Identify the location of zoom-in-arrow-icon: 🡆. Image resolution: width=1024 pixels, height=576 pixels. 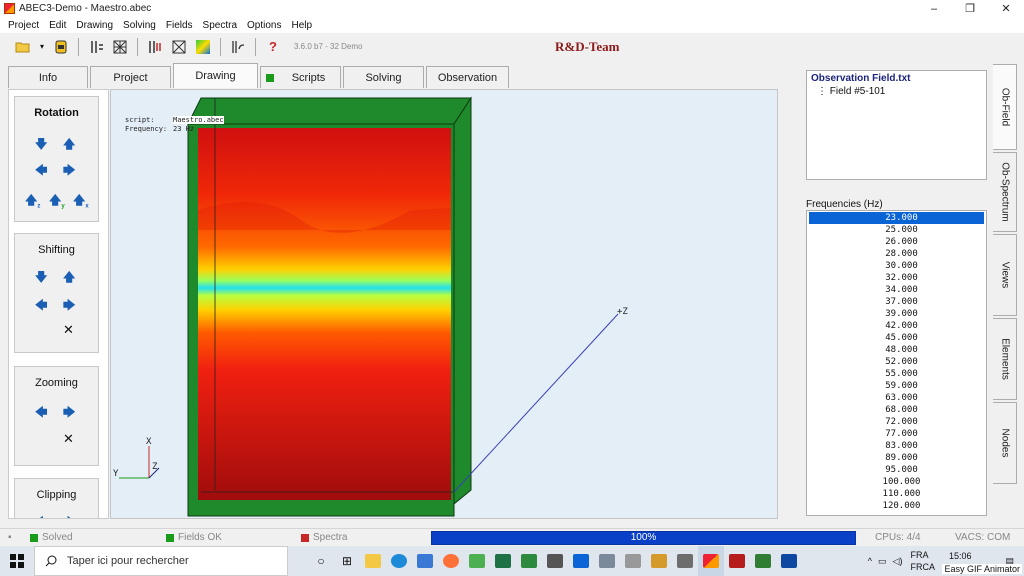
(69, 413).